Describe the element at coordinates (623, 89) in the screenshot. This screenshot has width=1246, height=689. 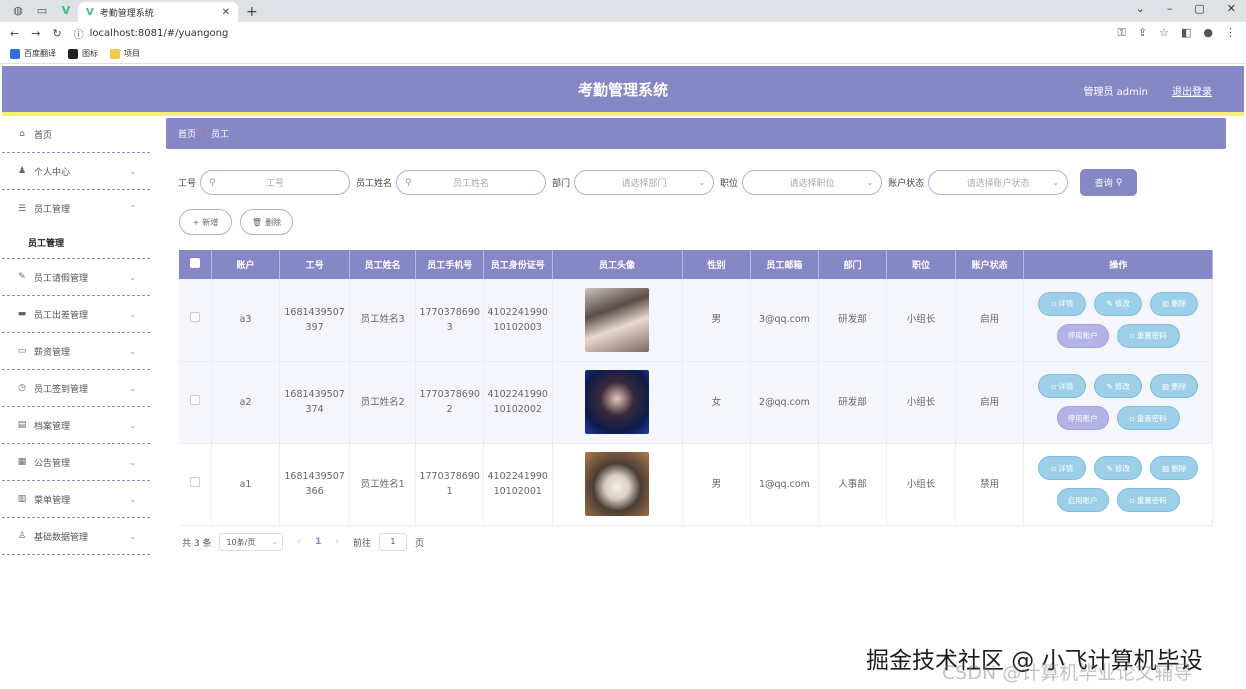
I see `app-header: 考勤管理系统 管理员 admin 退出登录` at that location.